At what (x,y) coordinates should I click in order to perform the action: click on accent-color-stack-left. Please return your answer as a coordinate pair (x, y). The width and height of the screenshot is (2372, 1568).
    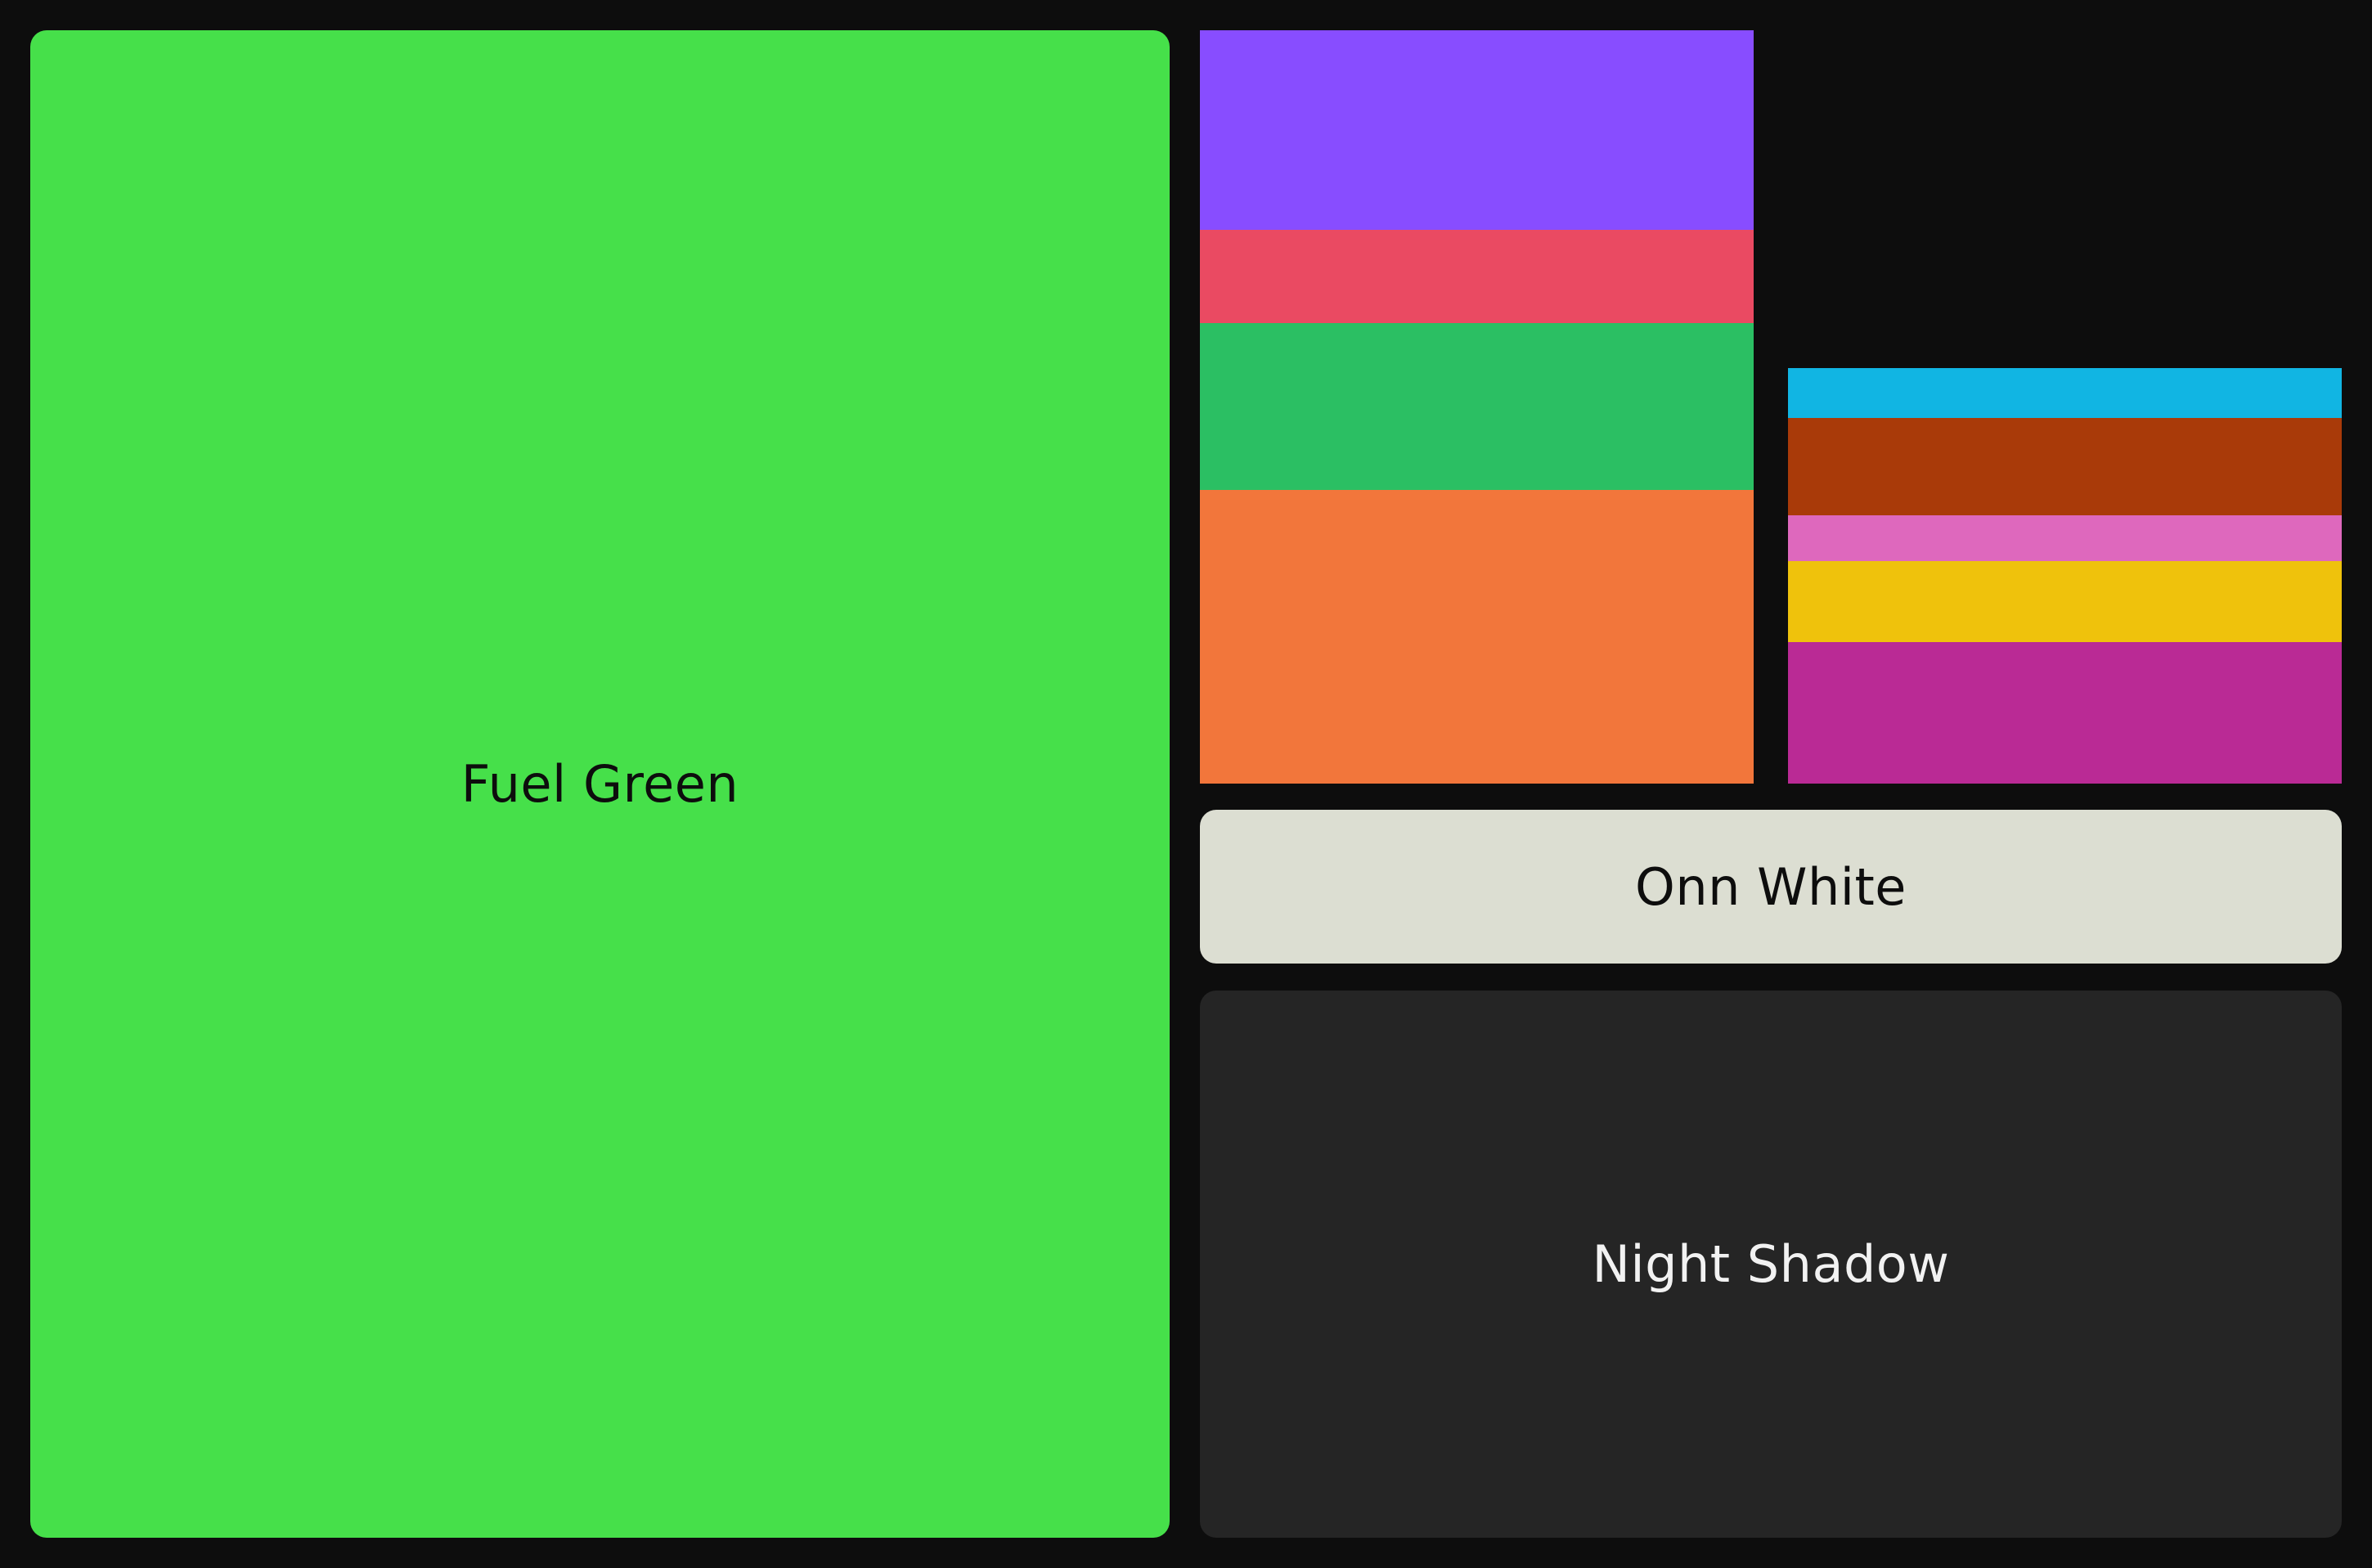
    Looking at the image, I should click on (1477, 407).